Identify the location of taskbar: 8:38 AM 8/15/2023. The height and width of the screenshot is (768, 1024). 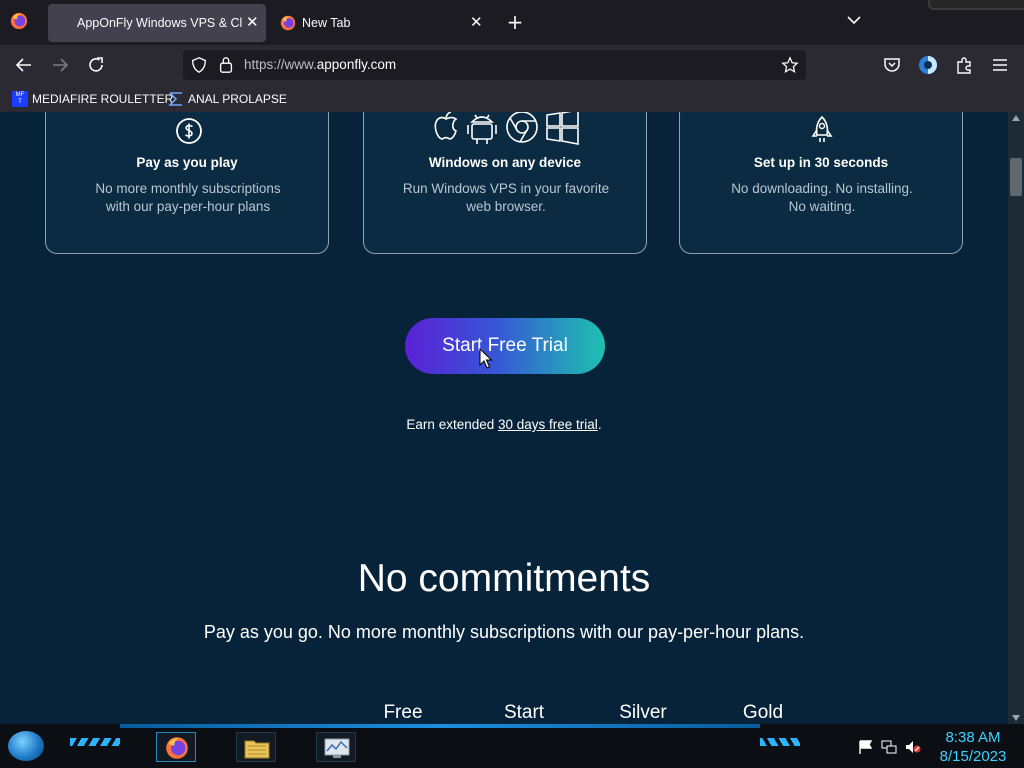
(512, 746).